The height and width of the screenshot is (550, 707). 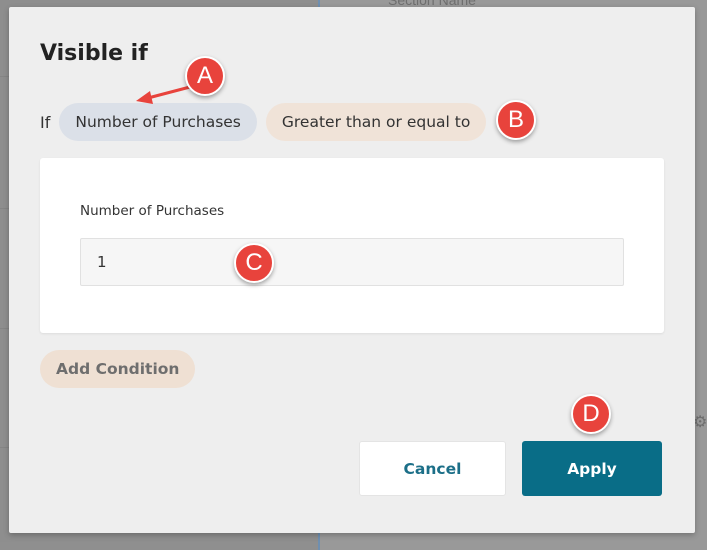 What do you see at coordinates (152, 211) in the screenshot?
I see `value-field-label: Number of Purchases` at bounding box center [152, 211].